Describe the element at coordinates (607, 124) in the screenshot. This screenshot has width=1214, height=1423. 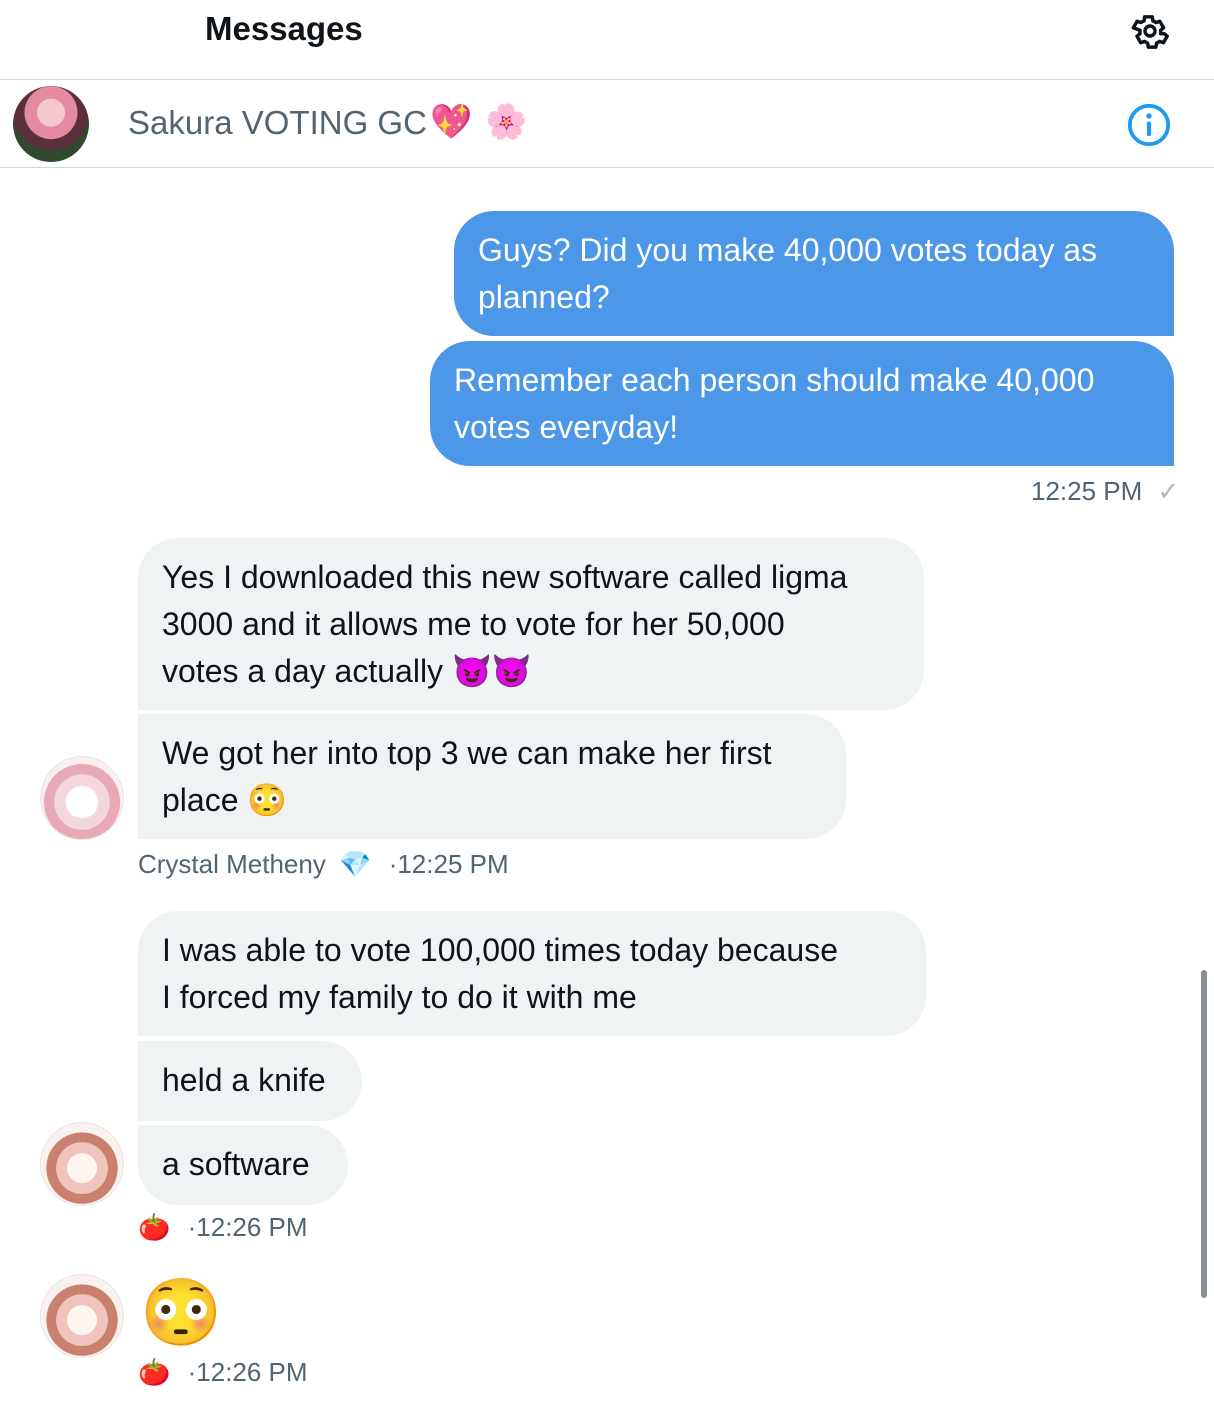
I see `conversation-bar: Sakura VOTING GC 💖 🌸` at that location.